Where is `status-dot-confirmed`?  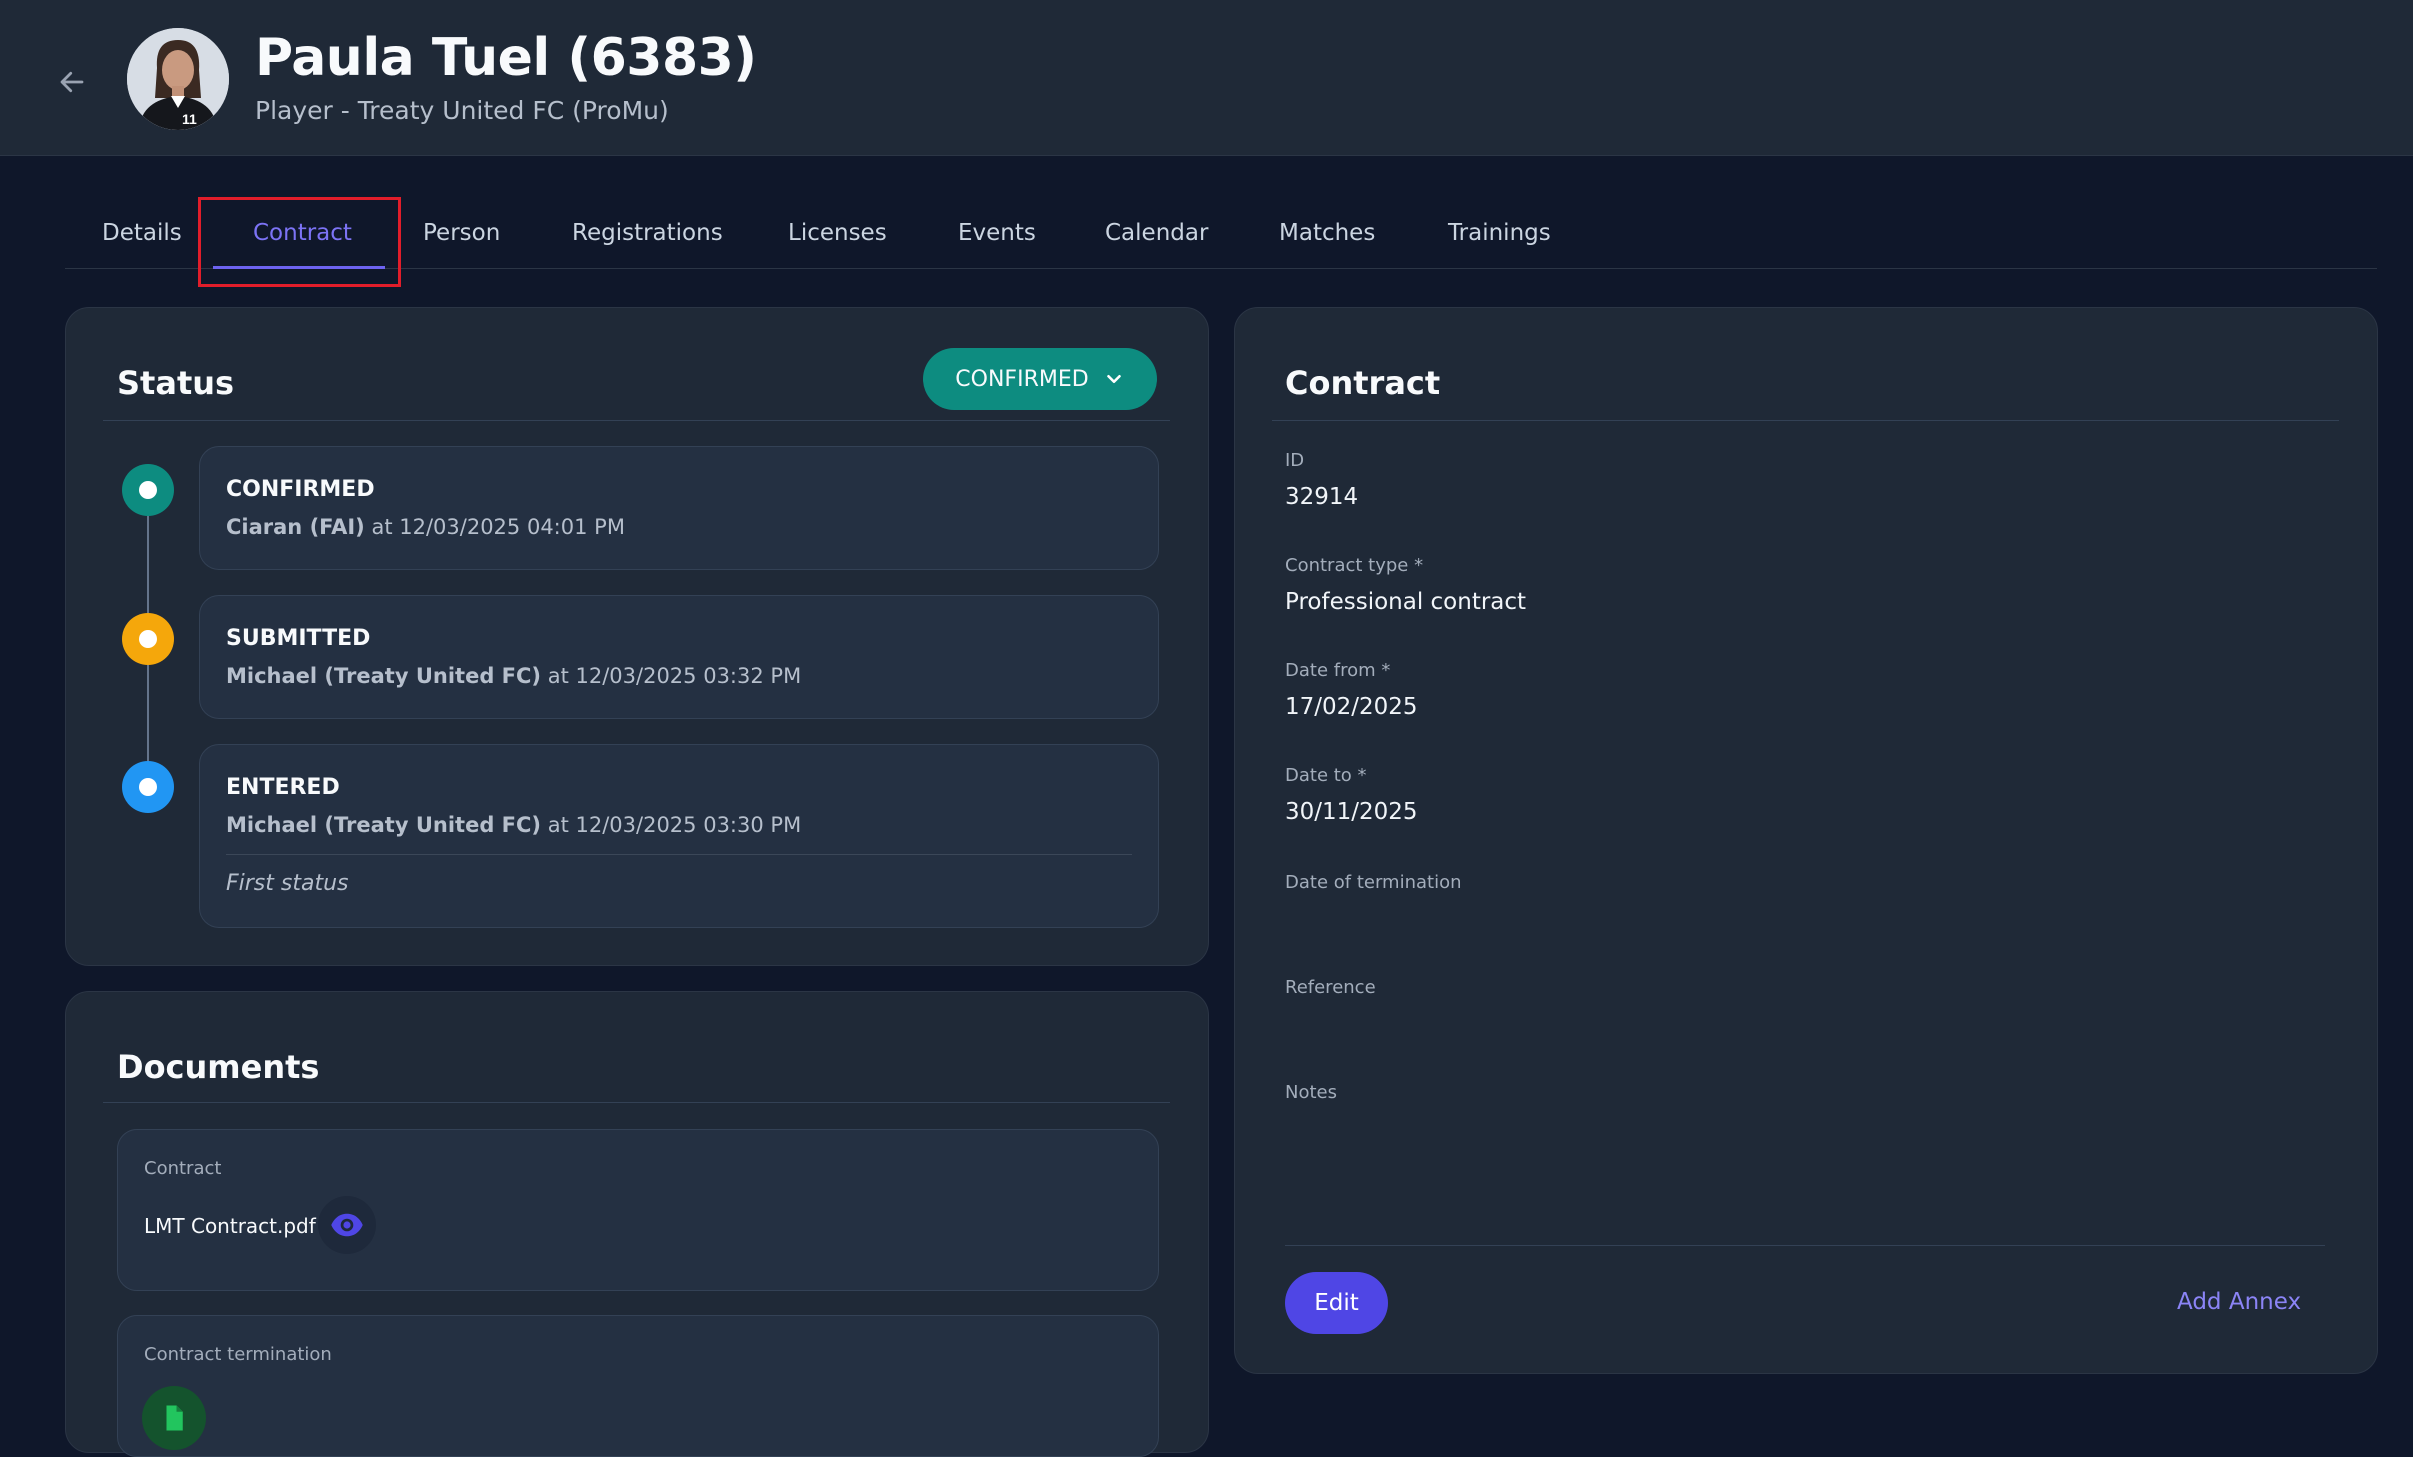
status-dot-confirmed is located at coordinates (148, 490).